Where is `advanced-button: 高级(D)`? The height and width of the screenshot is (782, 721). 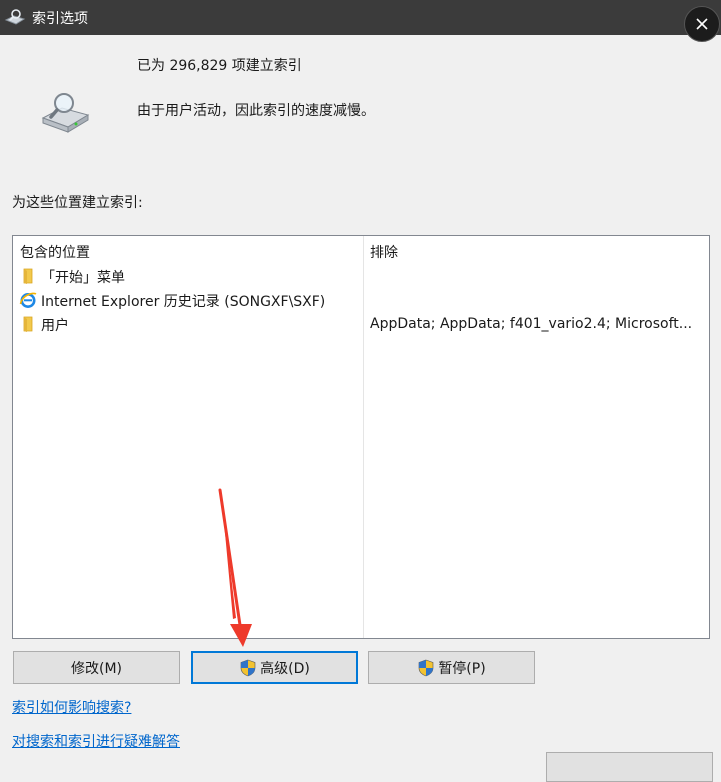 advanced-button: 高级(D) is located at coordinates (274, 667).